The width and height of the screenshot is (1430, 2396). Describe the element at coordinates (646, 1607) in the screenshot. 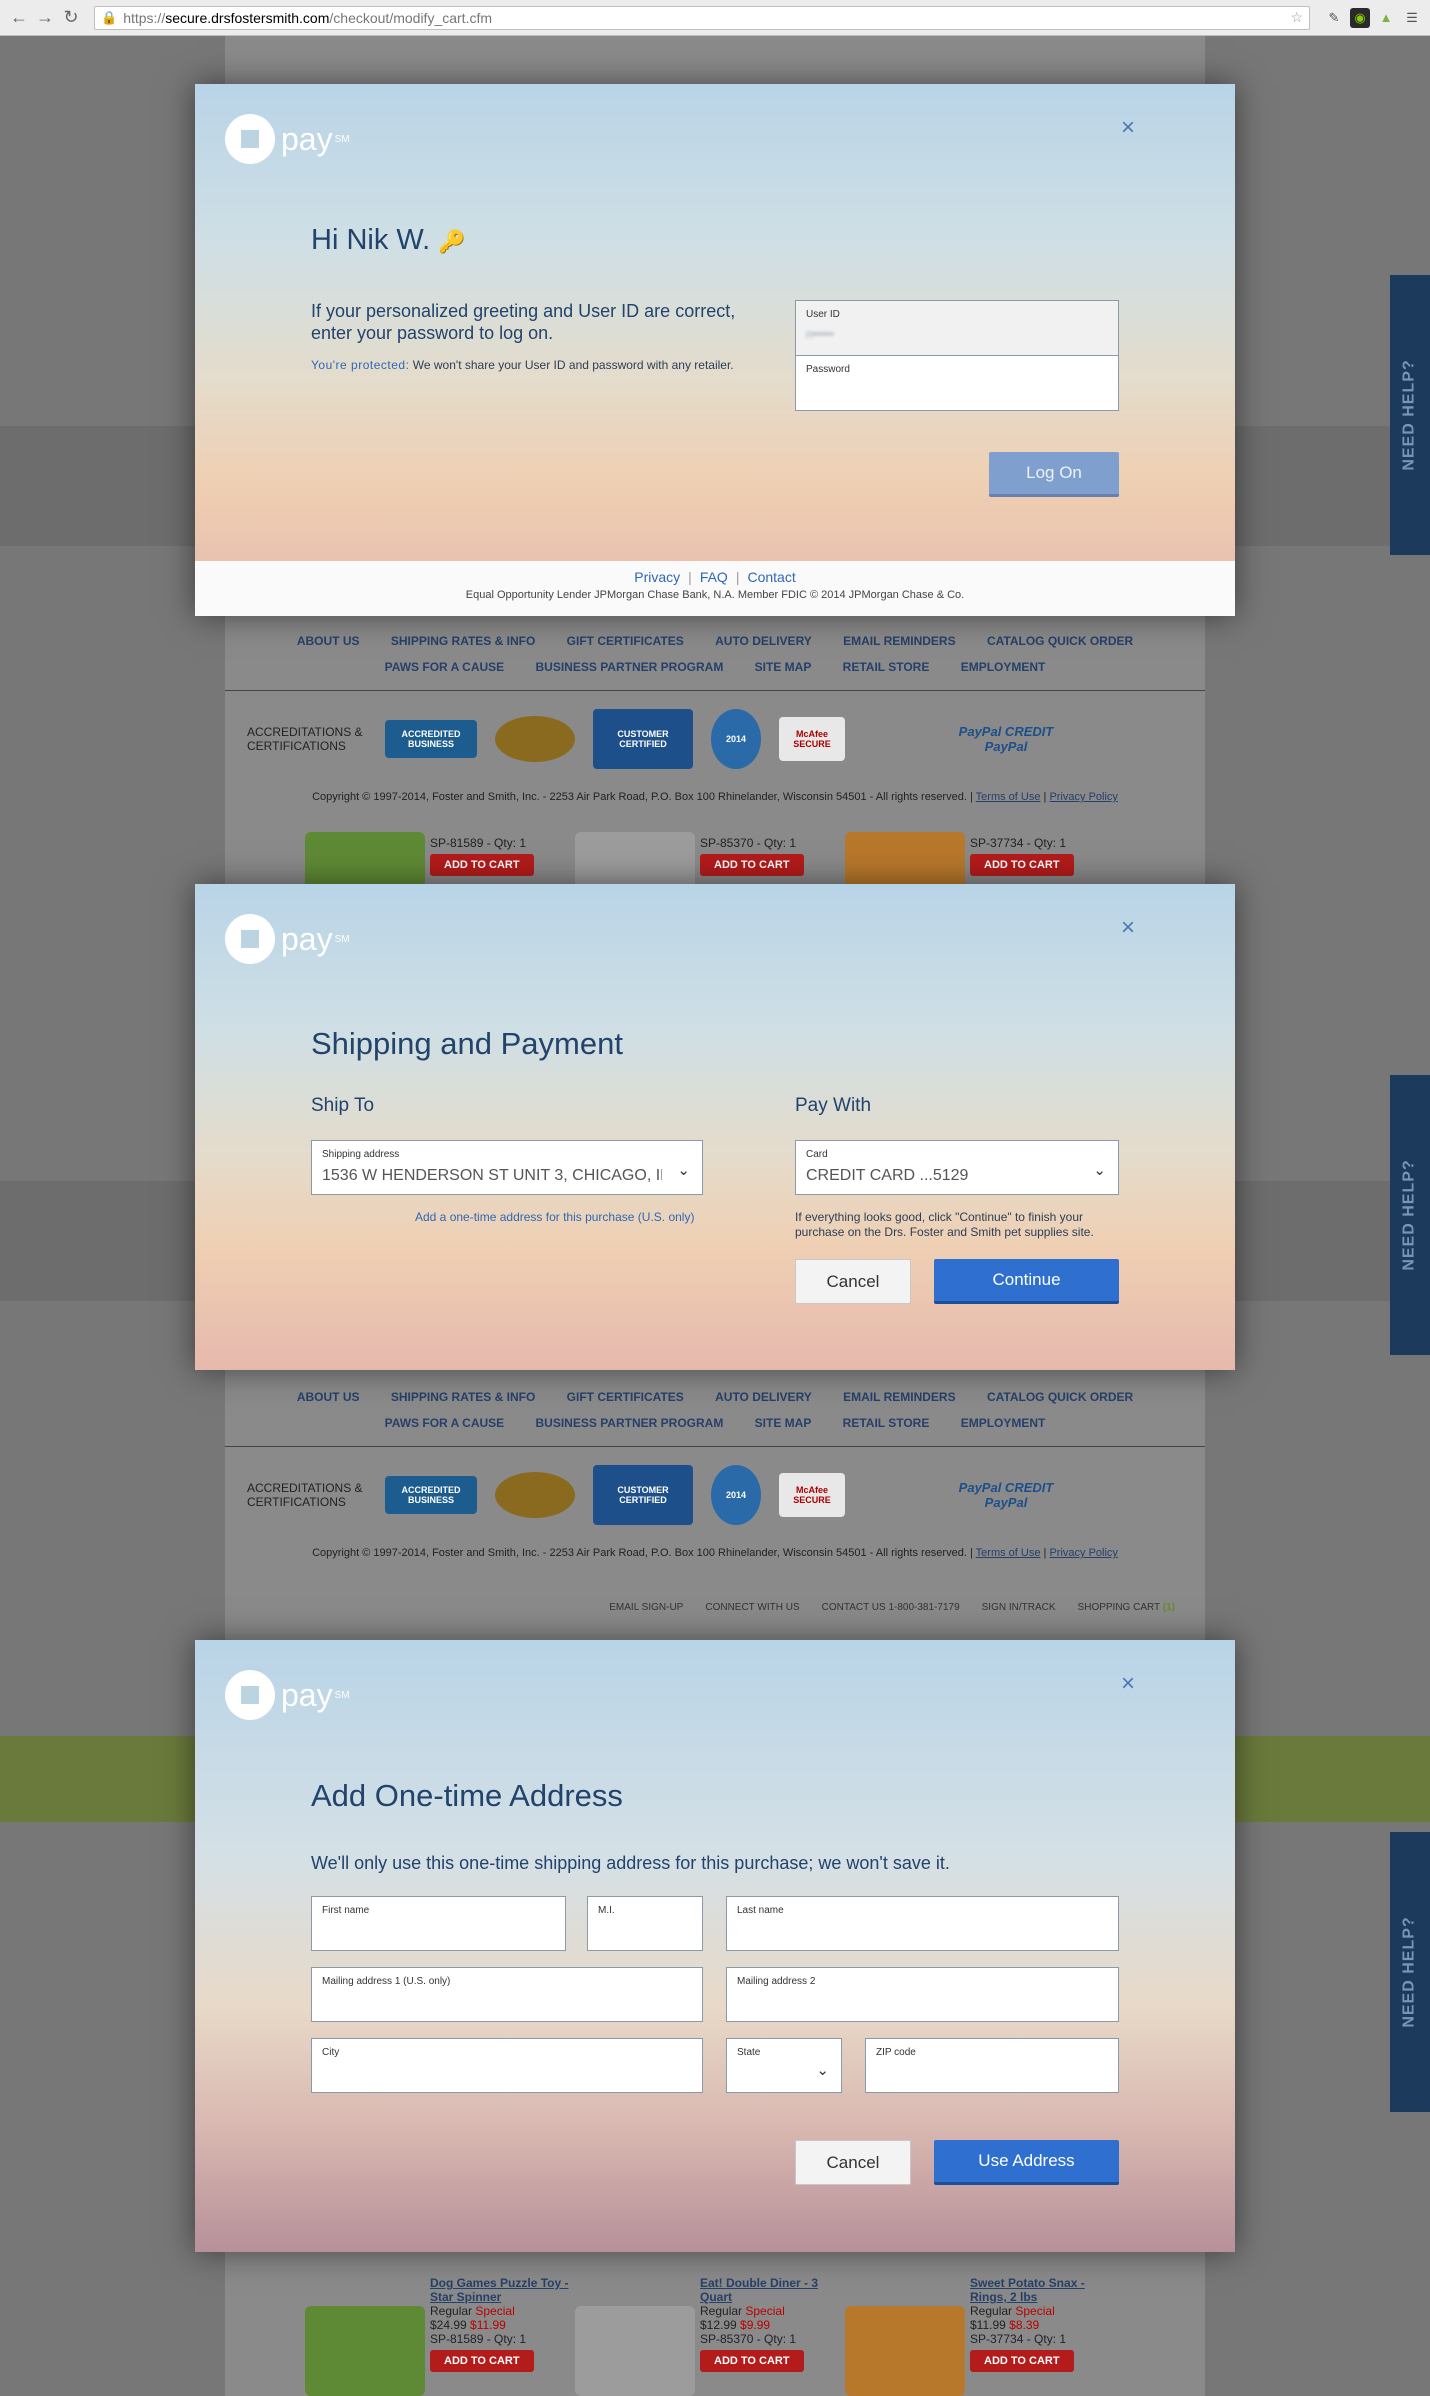

I see `email-signup-link: EMAIL SIGN-UP` at that location.